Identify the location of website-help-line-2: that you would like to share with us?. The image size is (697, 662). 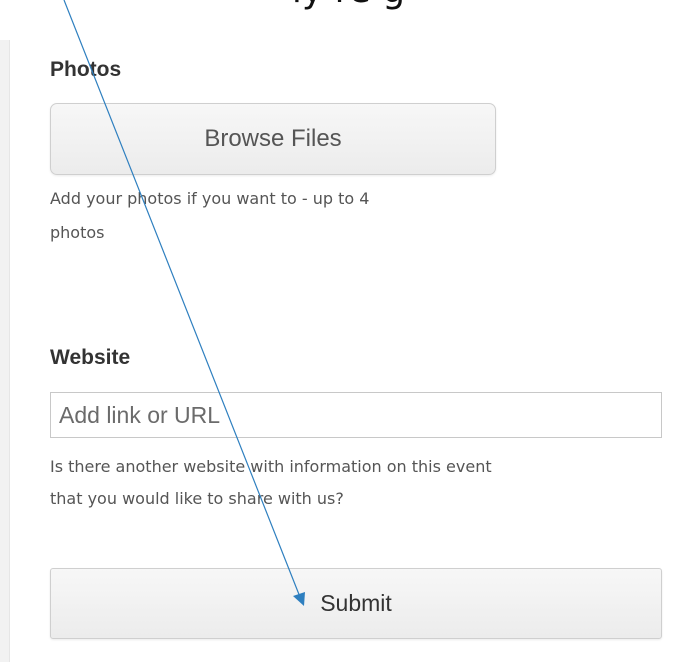
(197, 498).